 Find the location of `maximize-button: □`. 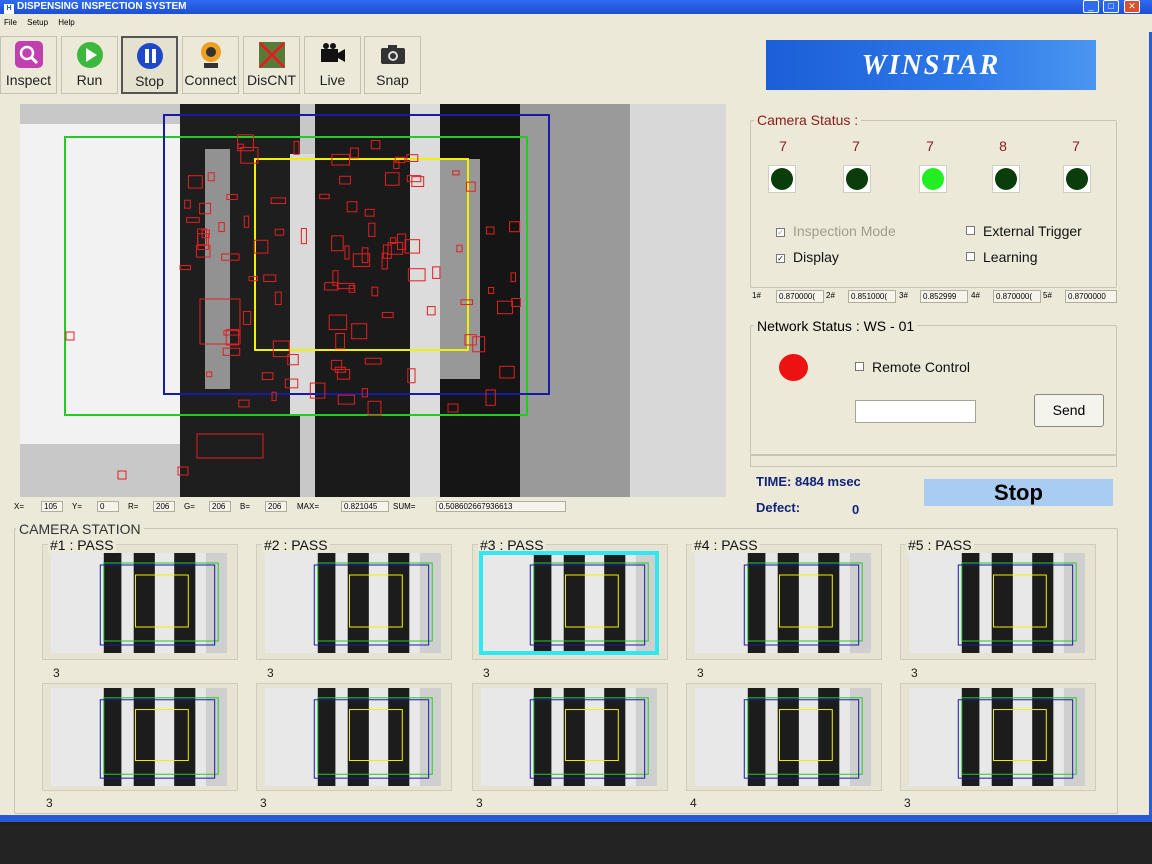

maximize-button: □ is located at coordinates (1111, 6).